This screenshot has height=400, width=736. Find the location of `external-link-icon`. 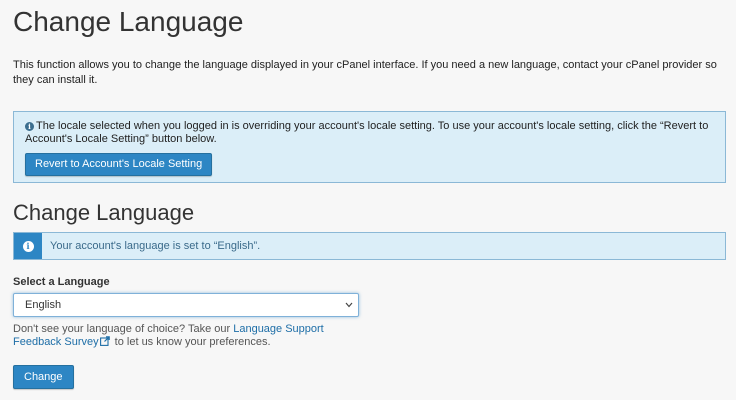

external-link-icon is located at coordinates (104, 343).